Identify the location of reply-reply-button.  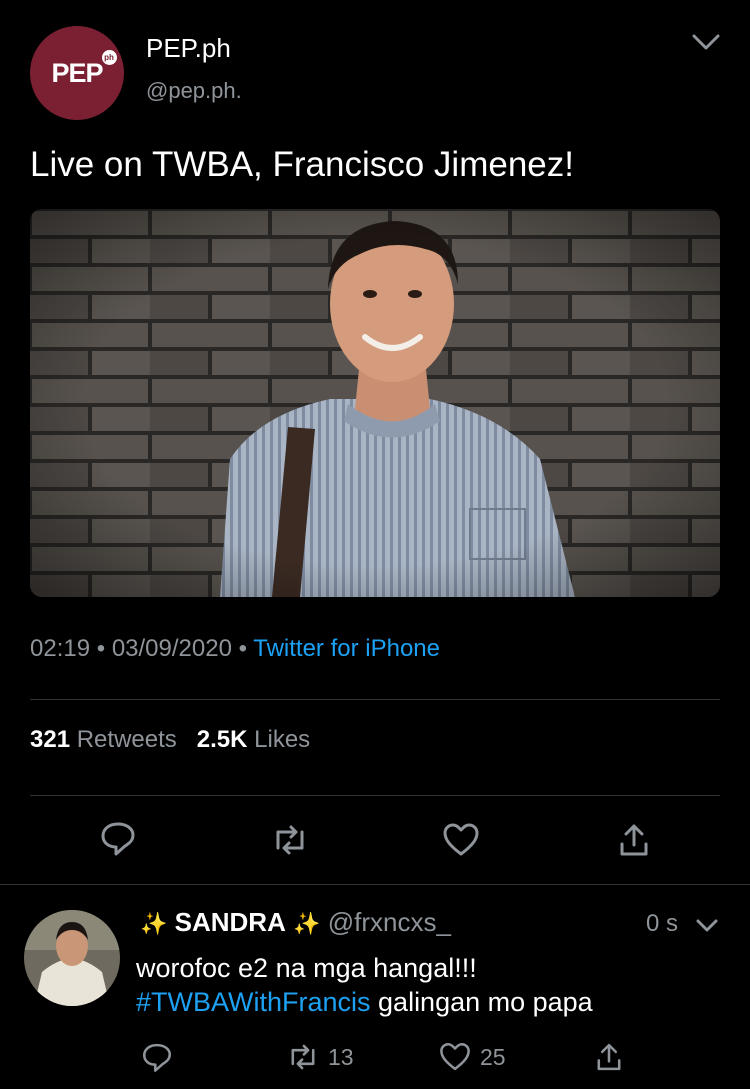
(157, 1057).